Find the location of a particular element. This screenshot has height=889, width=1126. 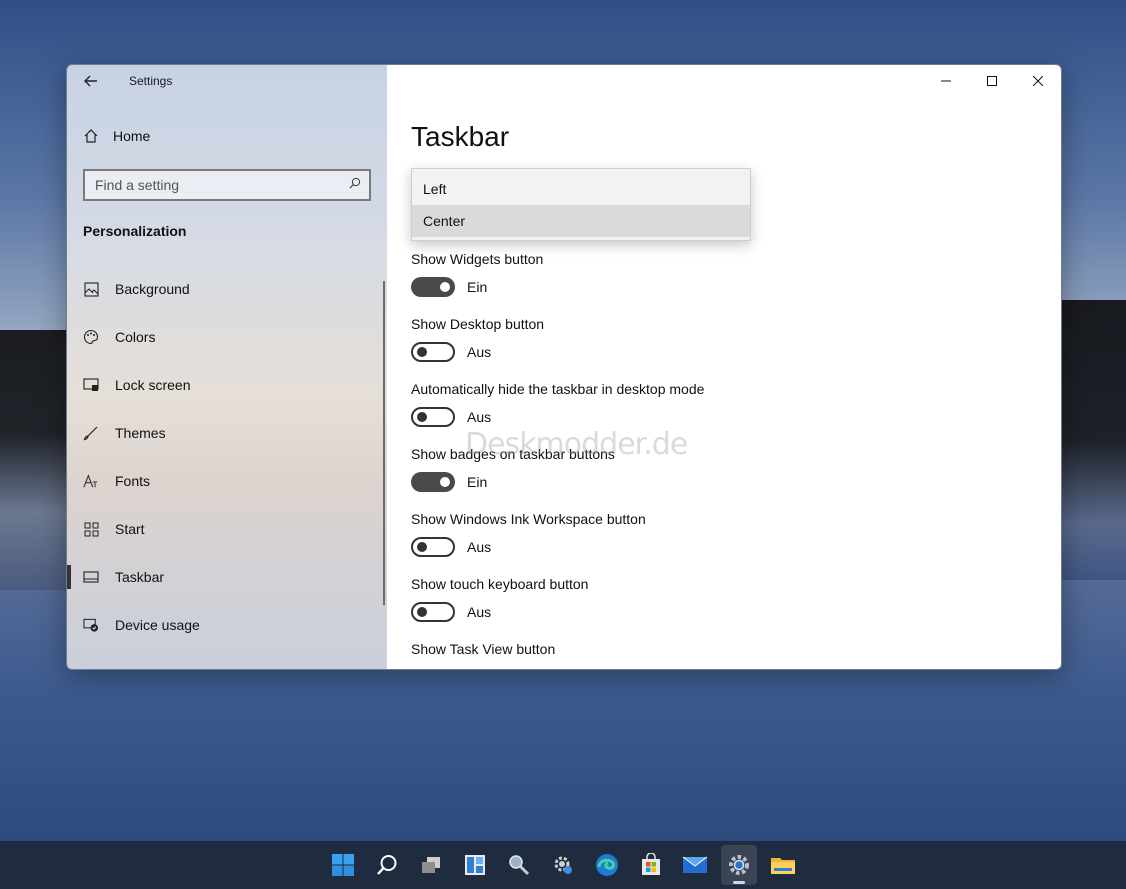

home-label: Home is located at coordinates (132, 136).